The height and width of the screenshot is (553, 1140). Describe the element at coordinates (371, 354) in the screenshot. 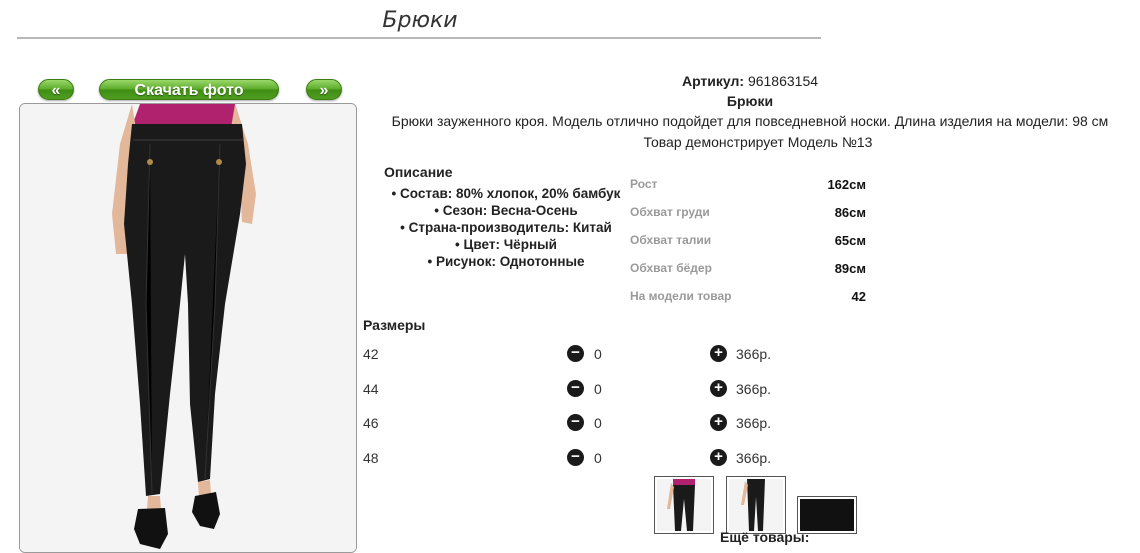

I see `size-label: 42` at that location.